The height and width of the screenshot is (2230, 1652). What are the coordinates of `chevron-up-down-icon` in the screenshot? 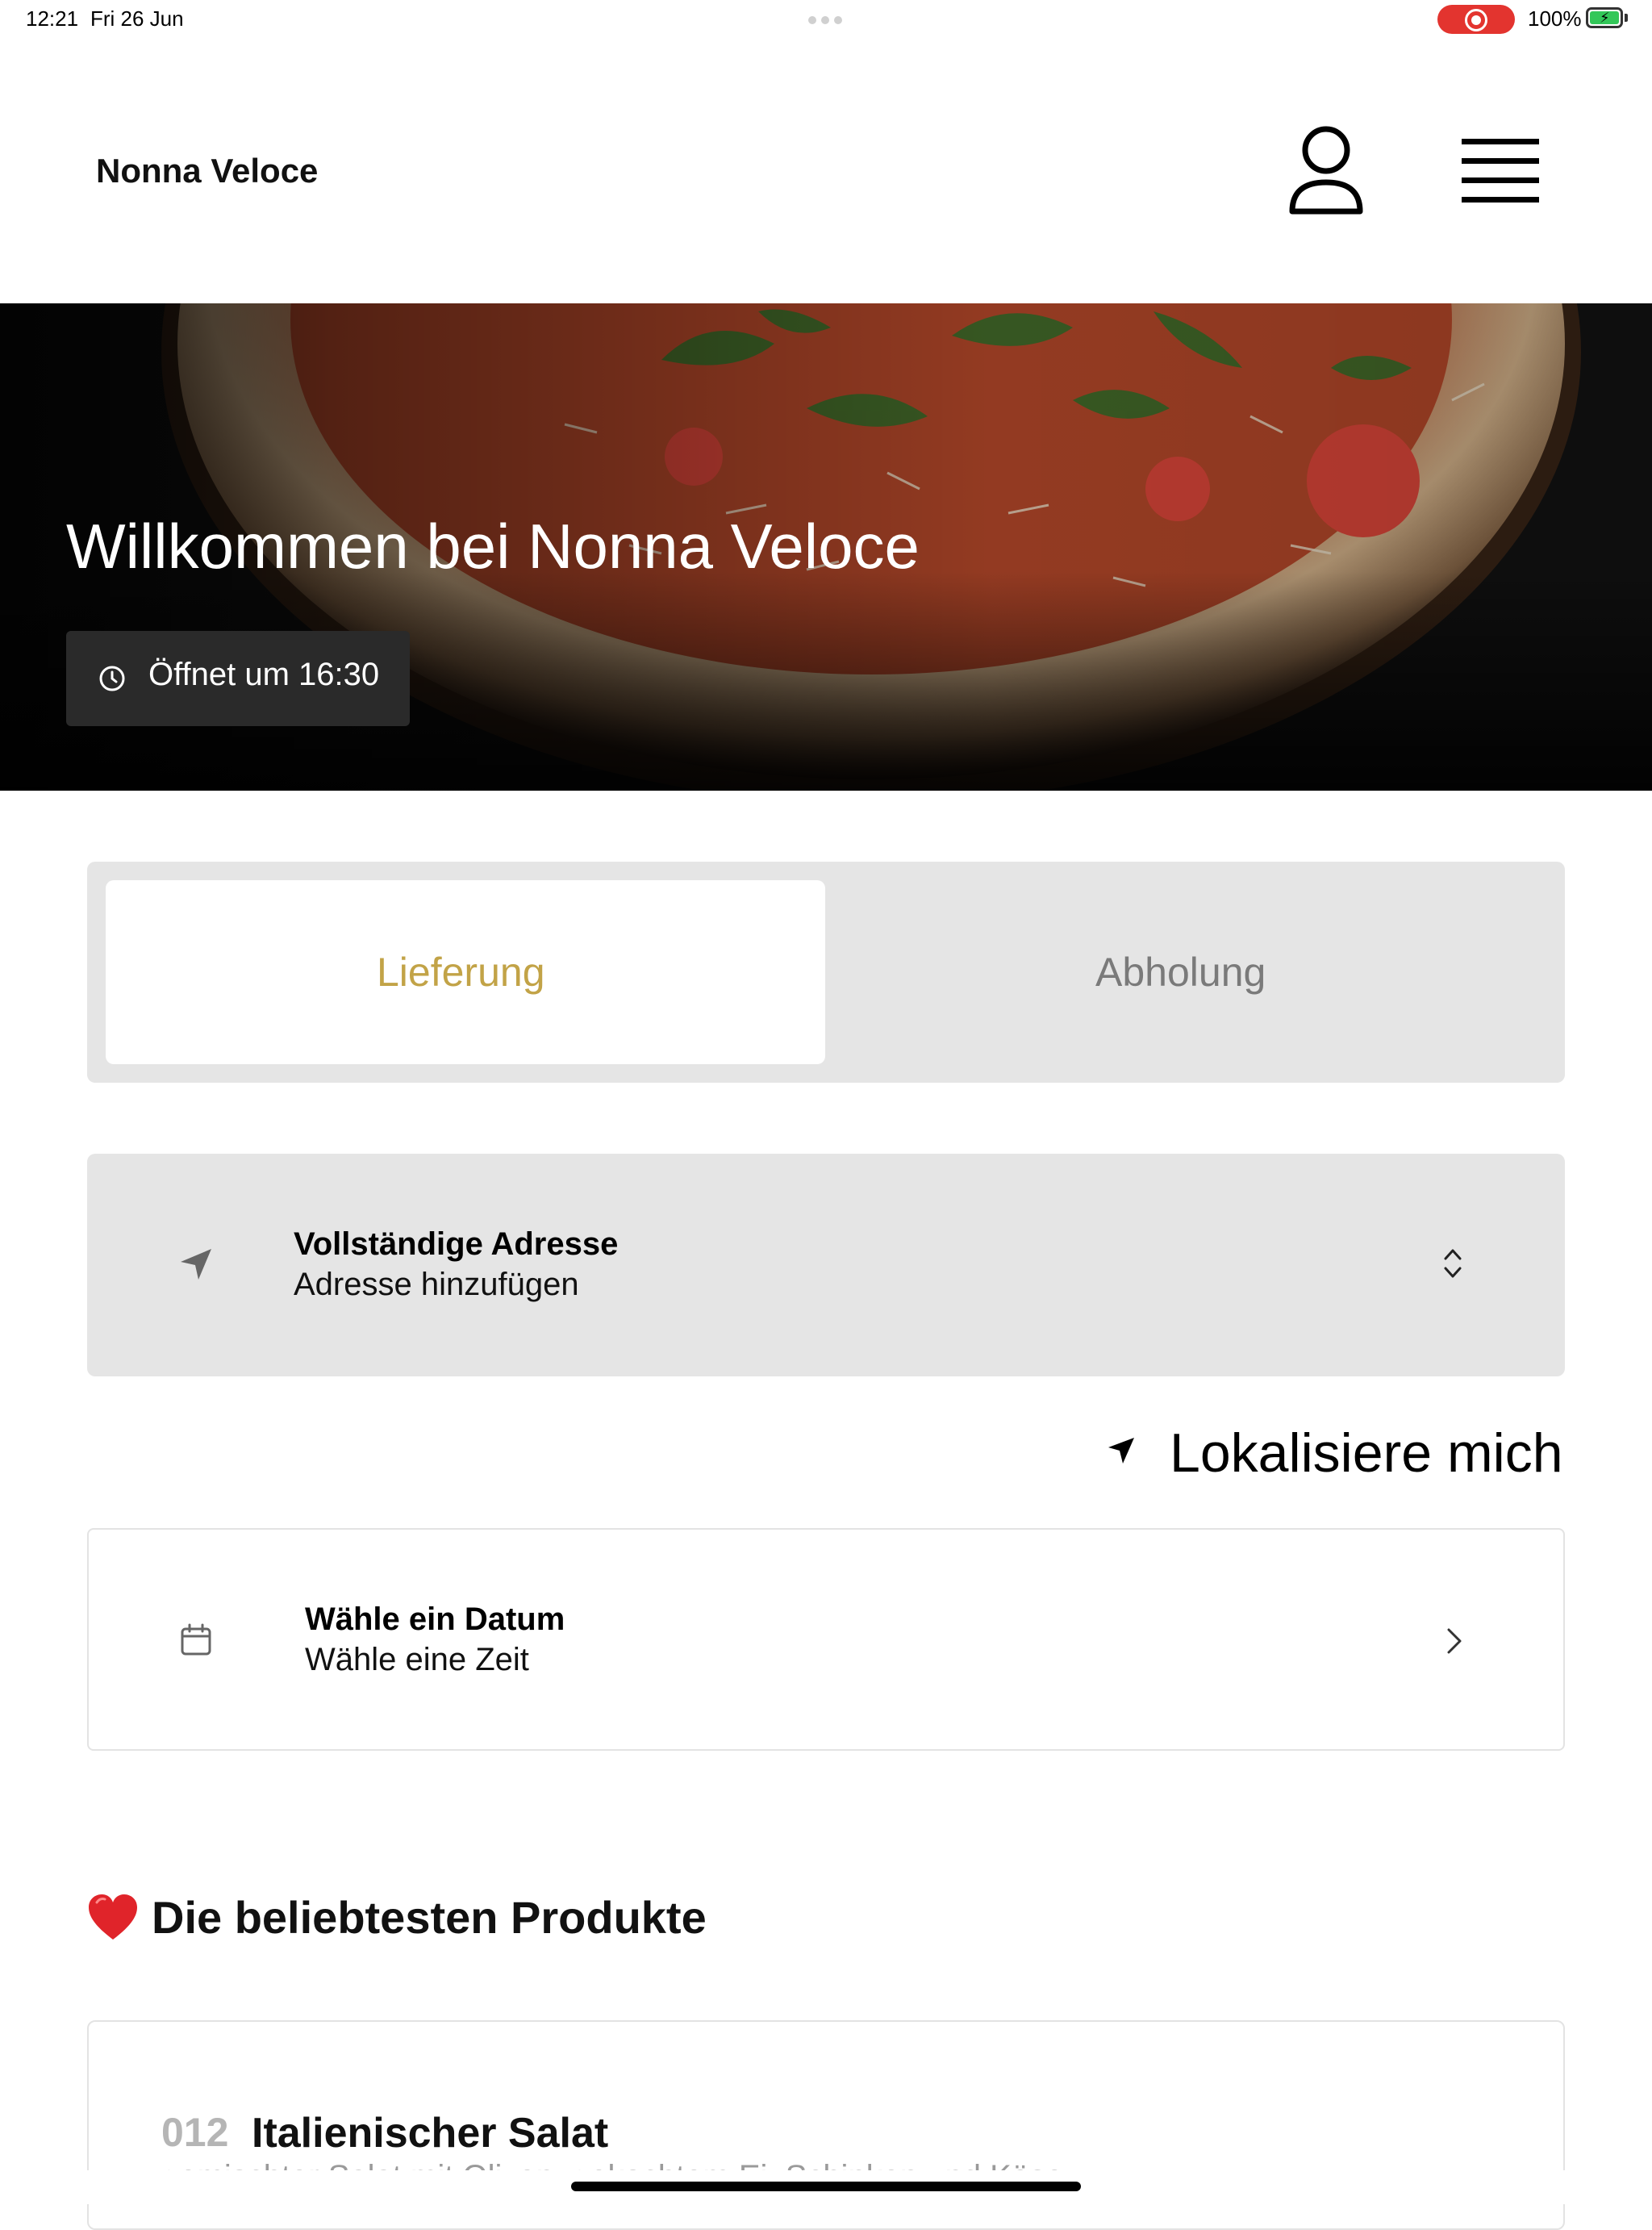 It's located at (1453, 1263).